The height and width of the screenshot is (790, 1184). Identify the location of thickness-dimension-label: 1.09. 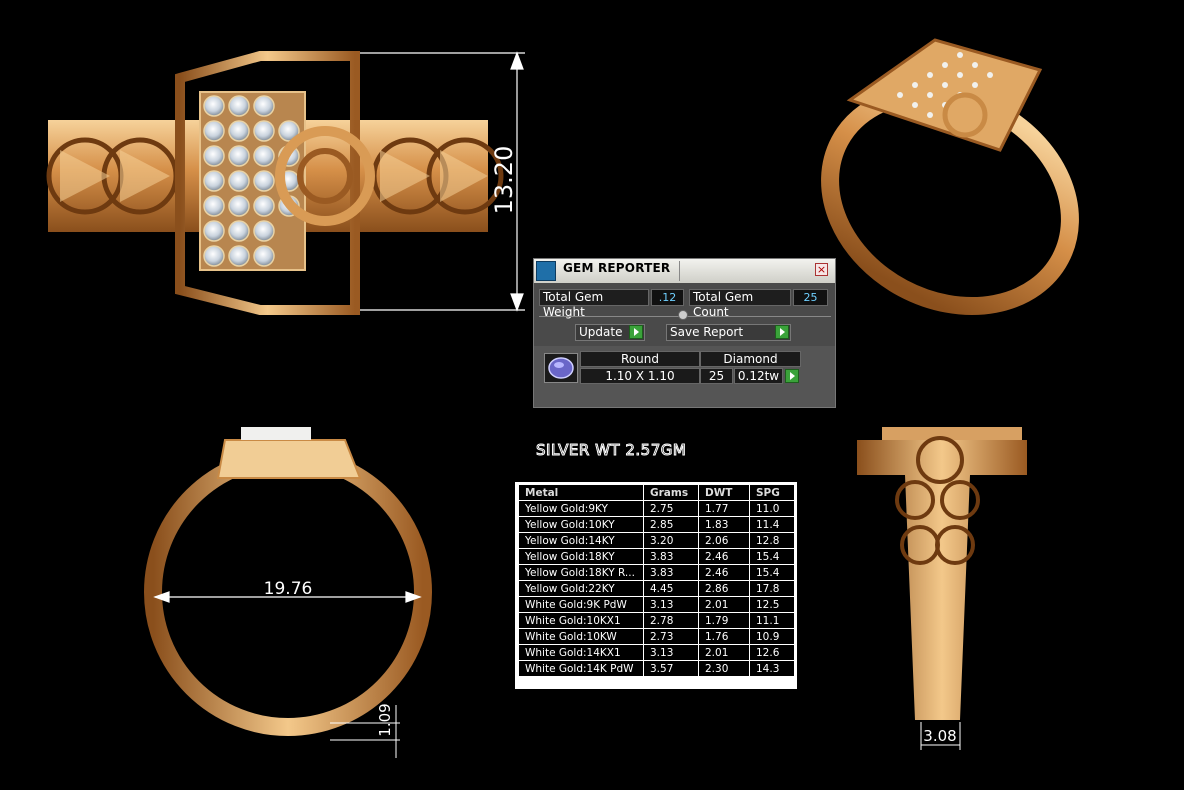
(385, 719).